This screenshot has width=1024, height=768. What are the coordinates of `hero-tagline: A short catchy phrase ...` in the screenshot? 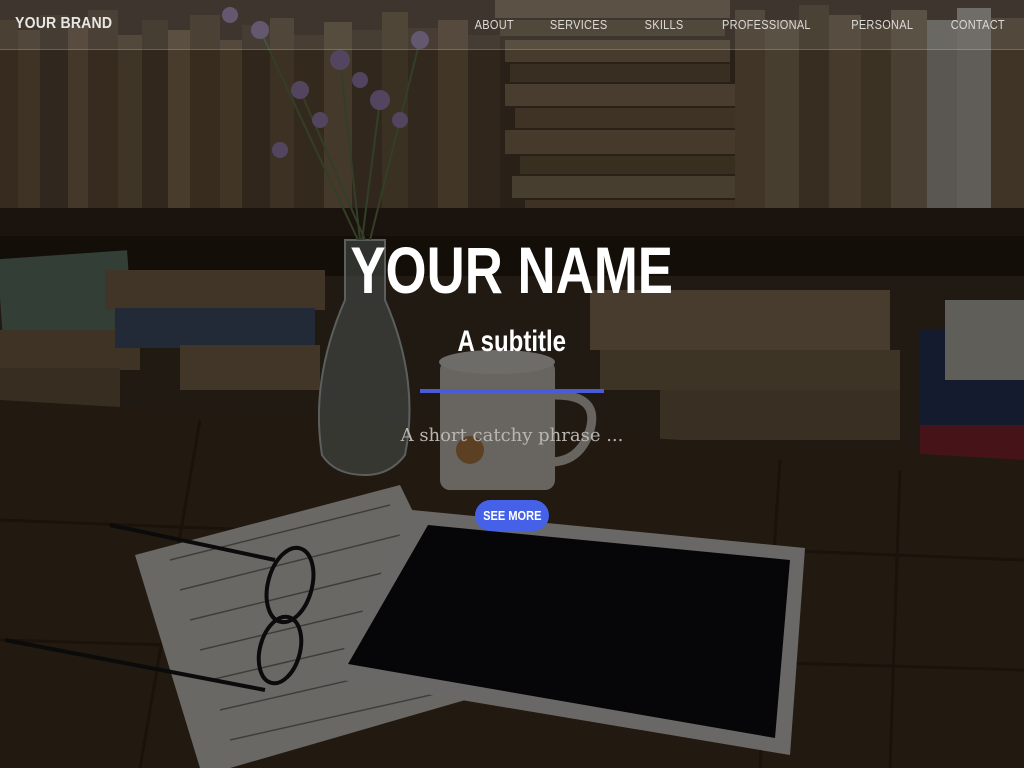 It's located at (512, 435).